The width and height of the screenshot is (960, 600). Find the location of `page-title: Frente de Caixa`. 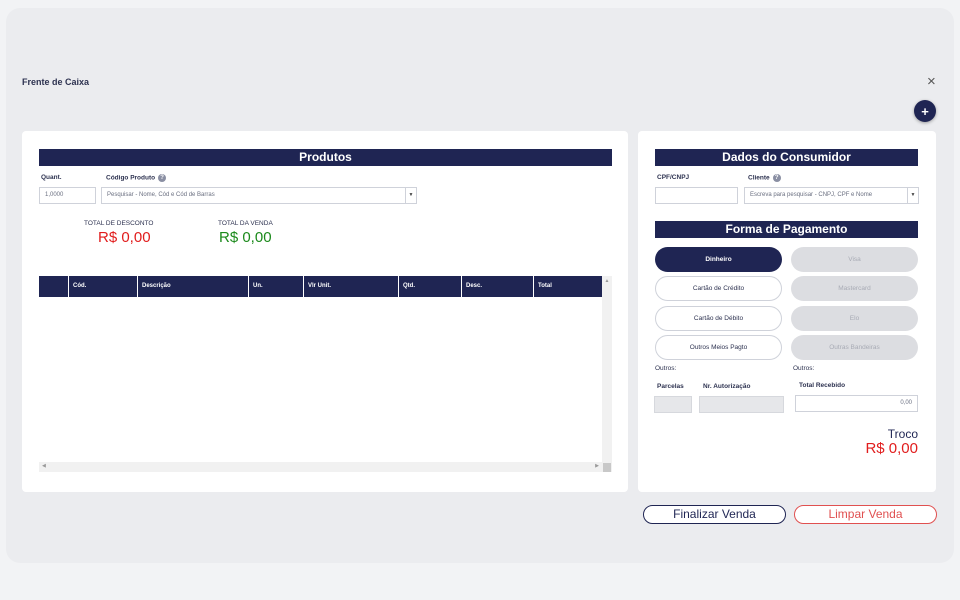

page-title: Frente de Caixa is located at coordinates (56, 82).